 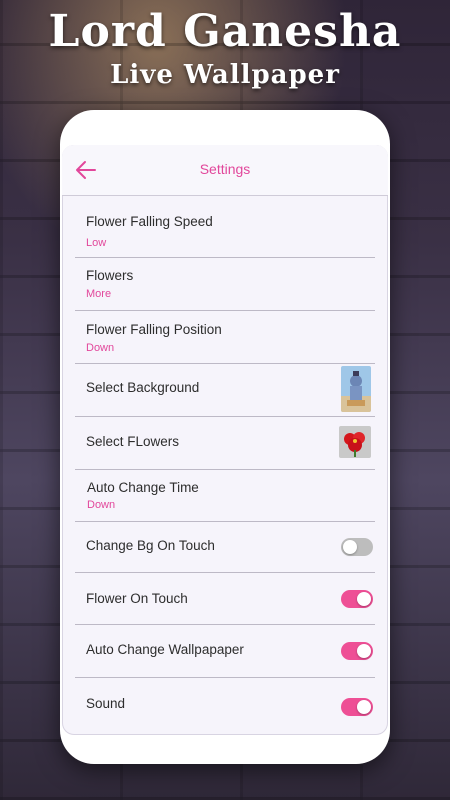 I want to click on promo-subtitle: Live Wallpaper, so click(x=225, y=75).